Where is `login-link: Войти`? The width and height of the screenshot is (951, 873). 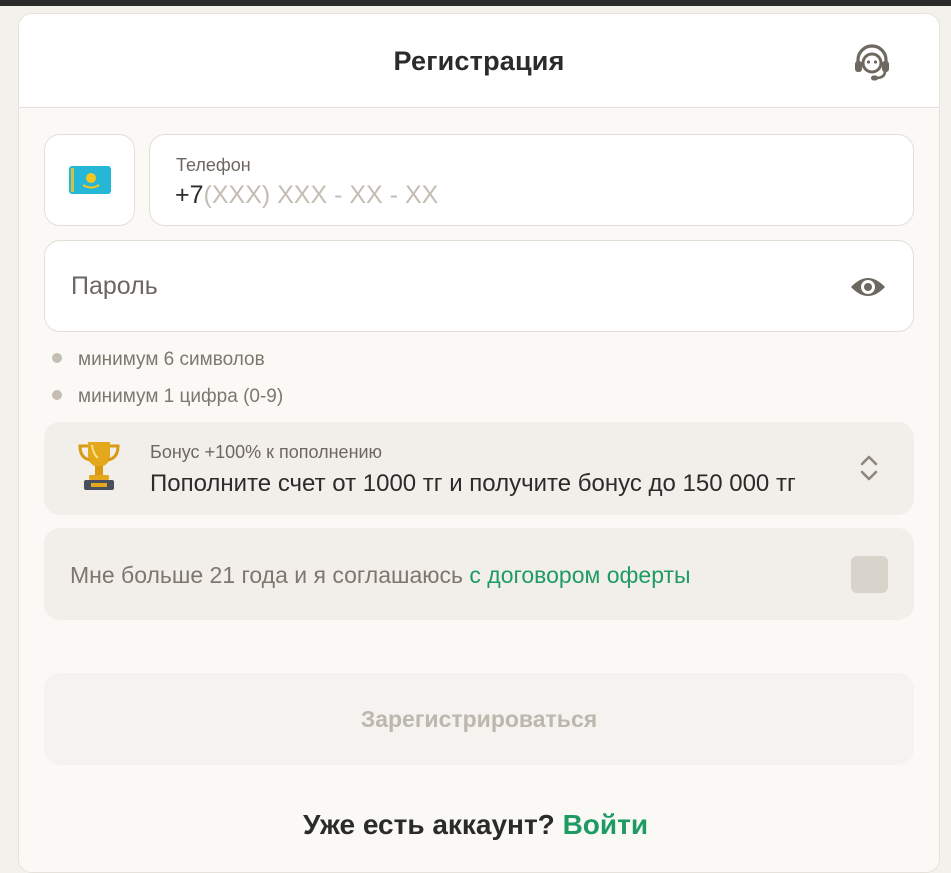 login-link: Войти is located at coordinates (605, 824).